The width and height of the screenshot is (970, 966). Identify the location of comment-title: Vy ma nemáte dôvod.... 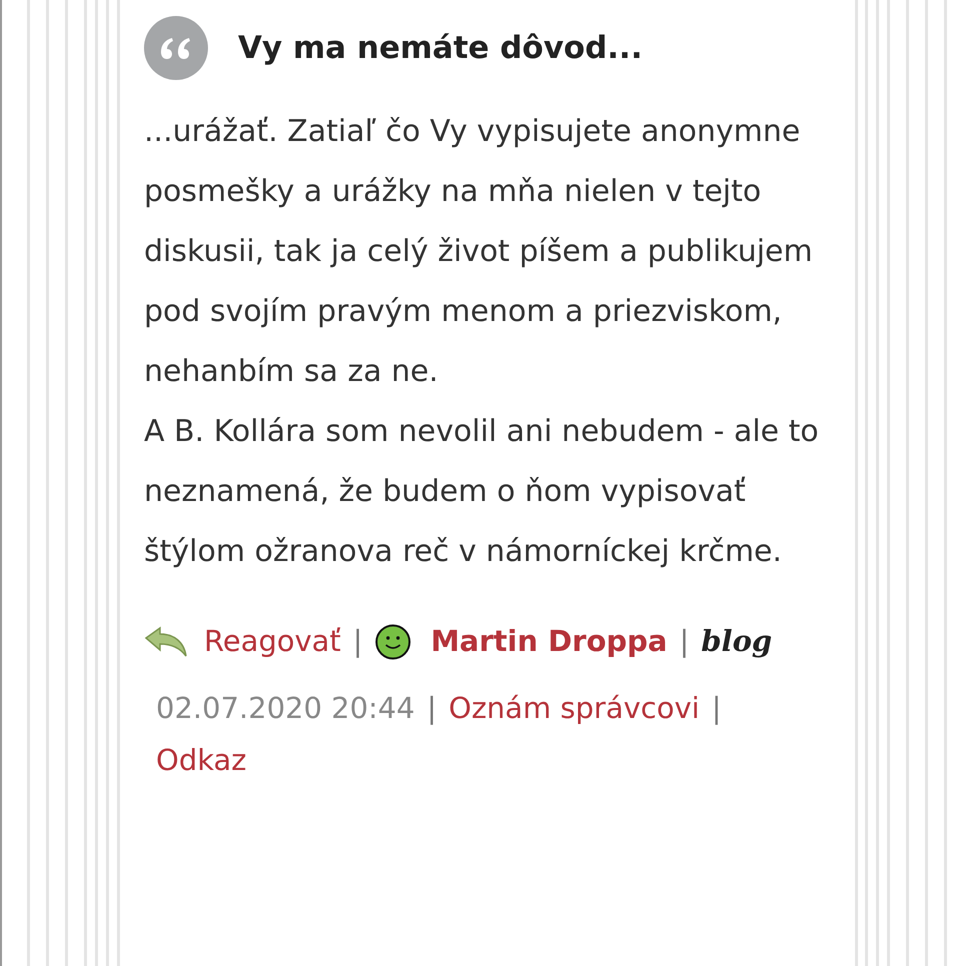
(440, 48).